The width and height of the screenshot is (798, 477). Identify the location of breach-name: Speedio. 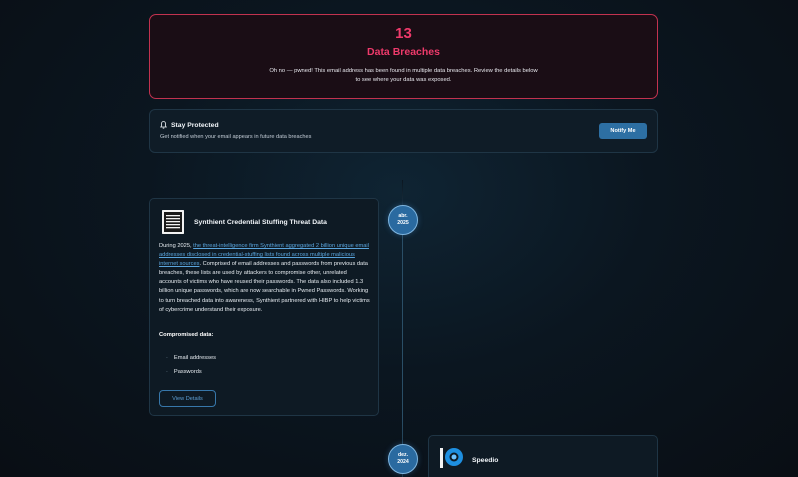
(485, 460).